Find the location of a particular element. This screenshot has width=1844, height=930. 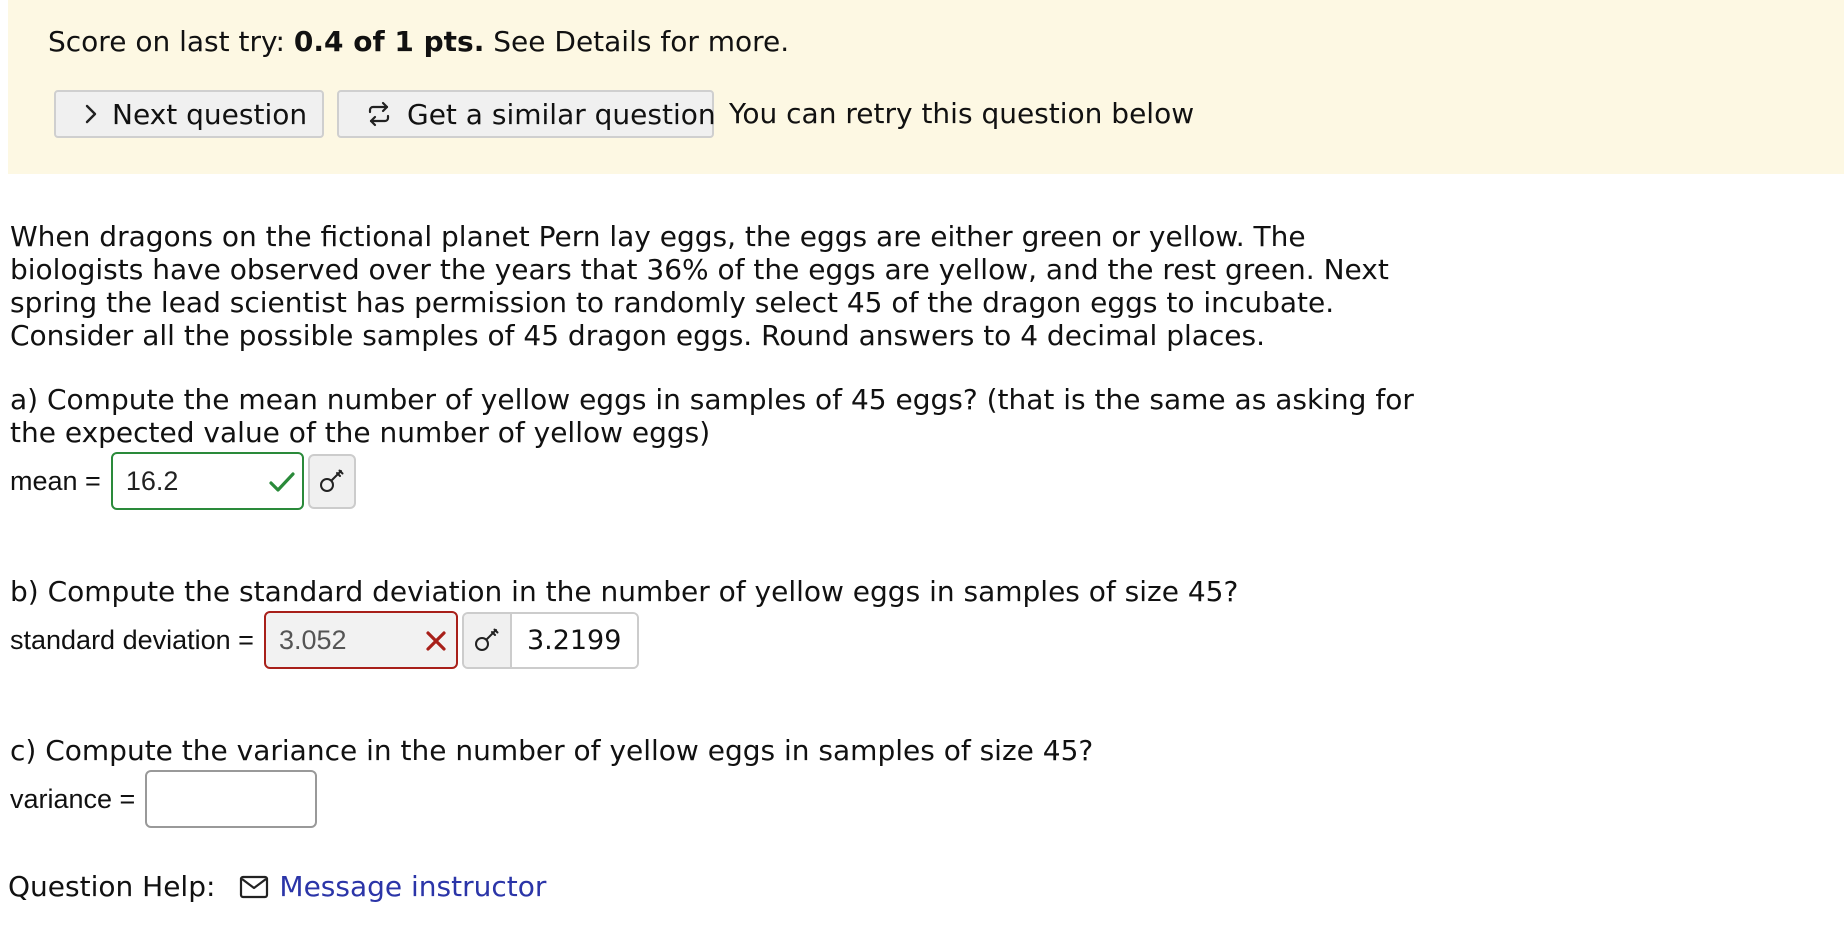

variance-answer-box is located at coordinates (231, 799).